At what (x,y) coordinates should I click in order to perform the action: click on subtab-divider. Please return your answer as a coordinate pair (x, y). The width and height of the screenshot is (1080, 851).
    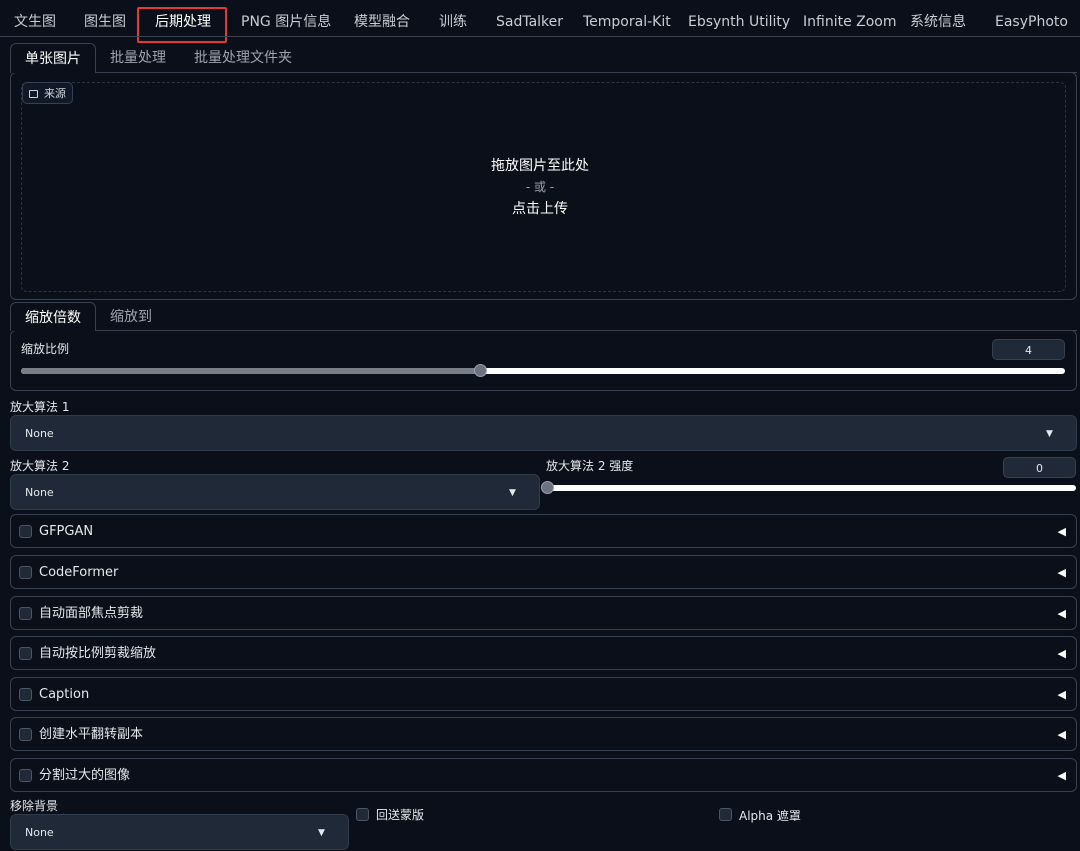
    Looking at the image, I should click on (543, 72).